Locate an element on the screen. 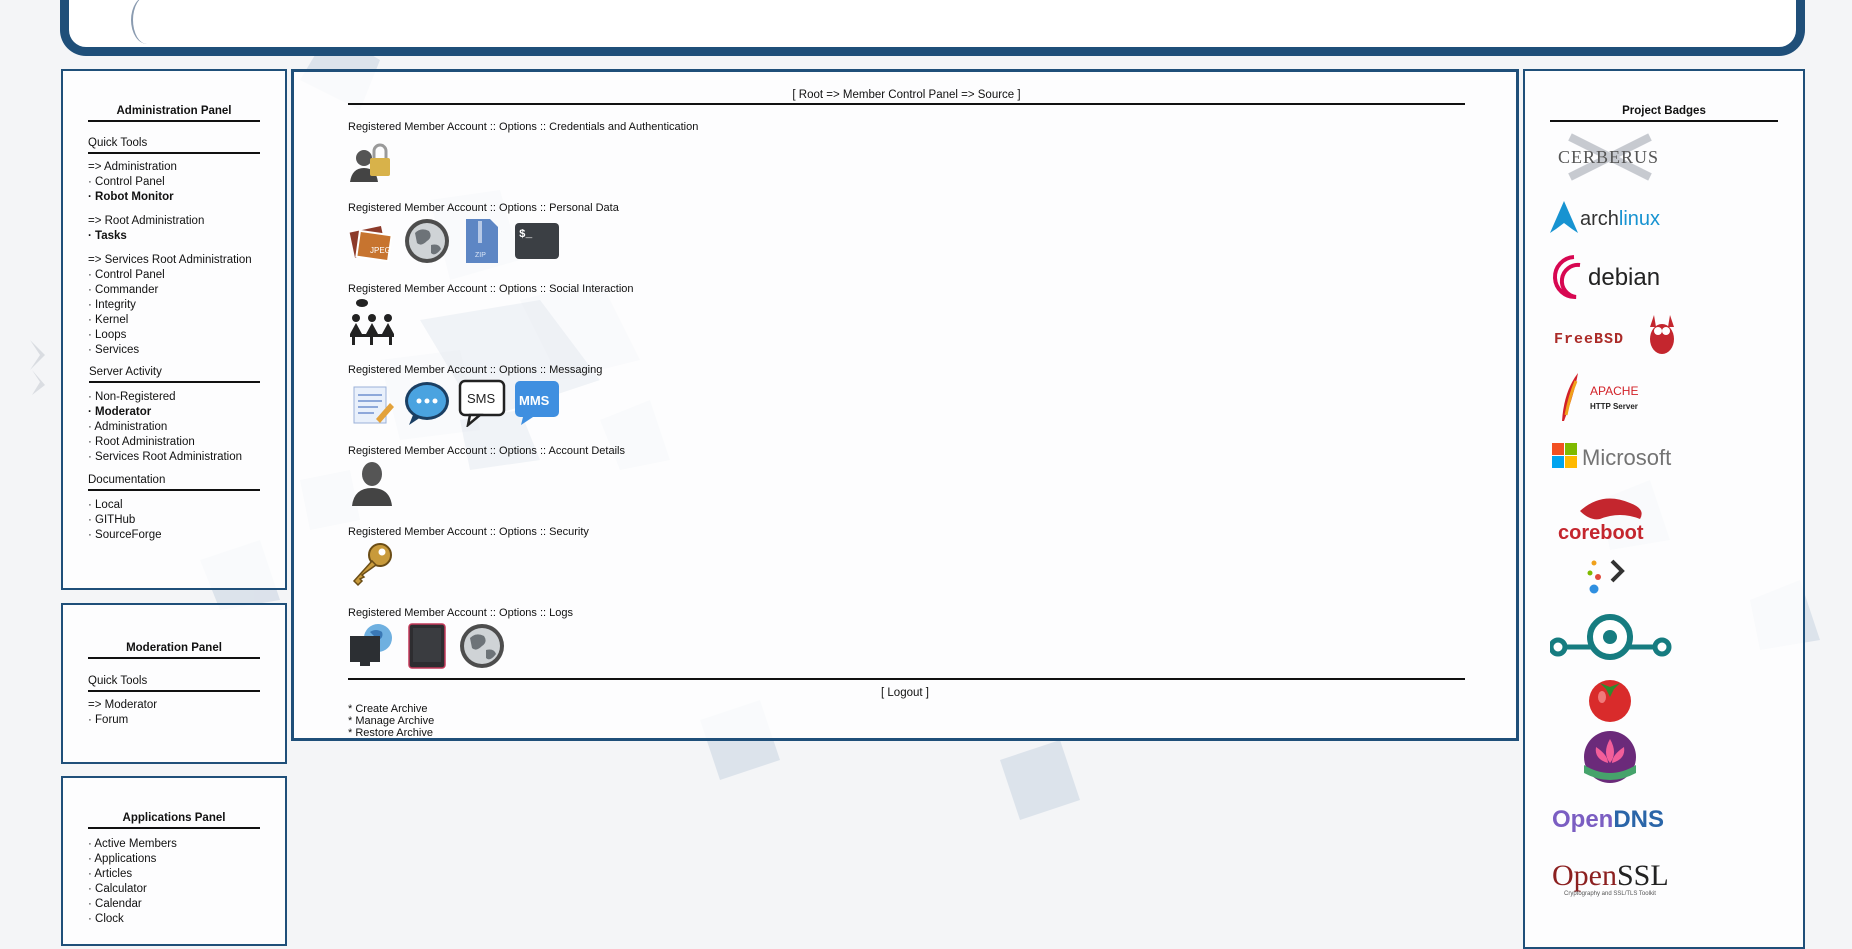 The height and width of the screenshot is (949, 1852). svg-text: debian is located at coordinates (1624, 277).